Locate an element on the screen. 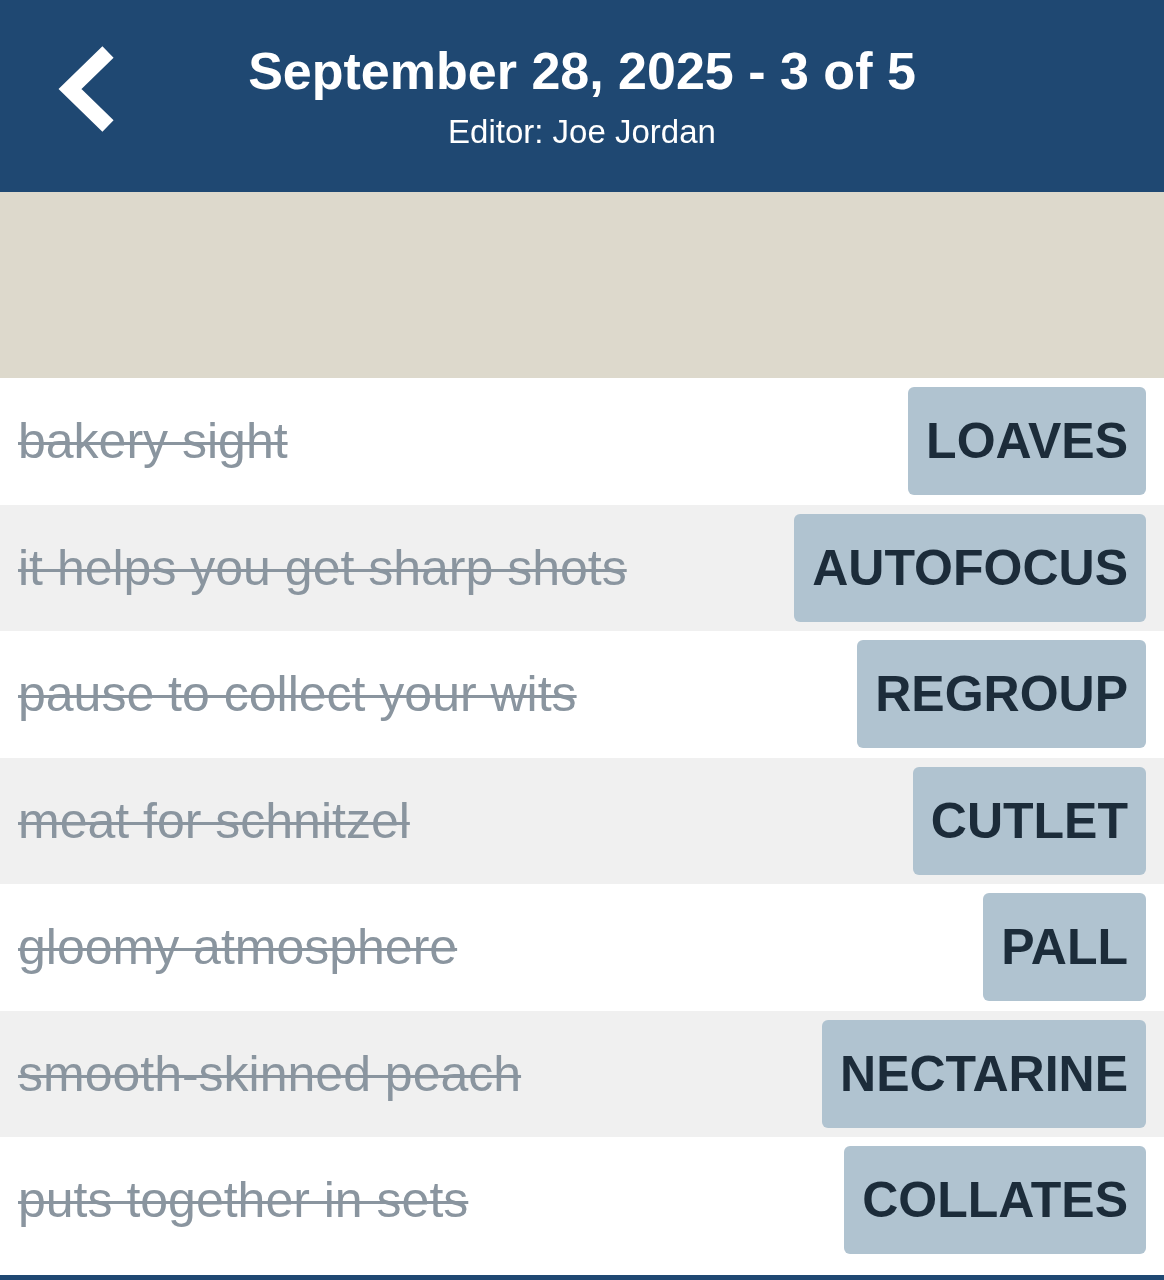 This screenshot has width=1164, height=1280. answer-button: LOAVES is located at coordinates (1027, 441).